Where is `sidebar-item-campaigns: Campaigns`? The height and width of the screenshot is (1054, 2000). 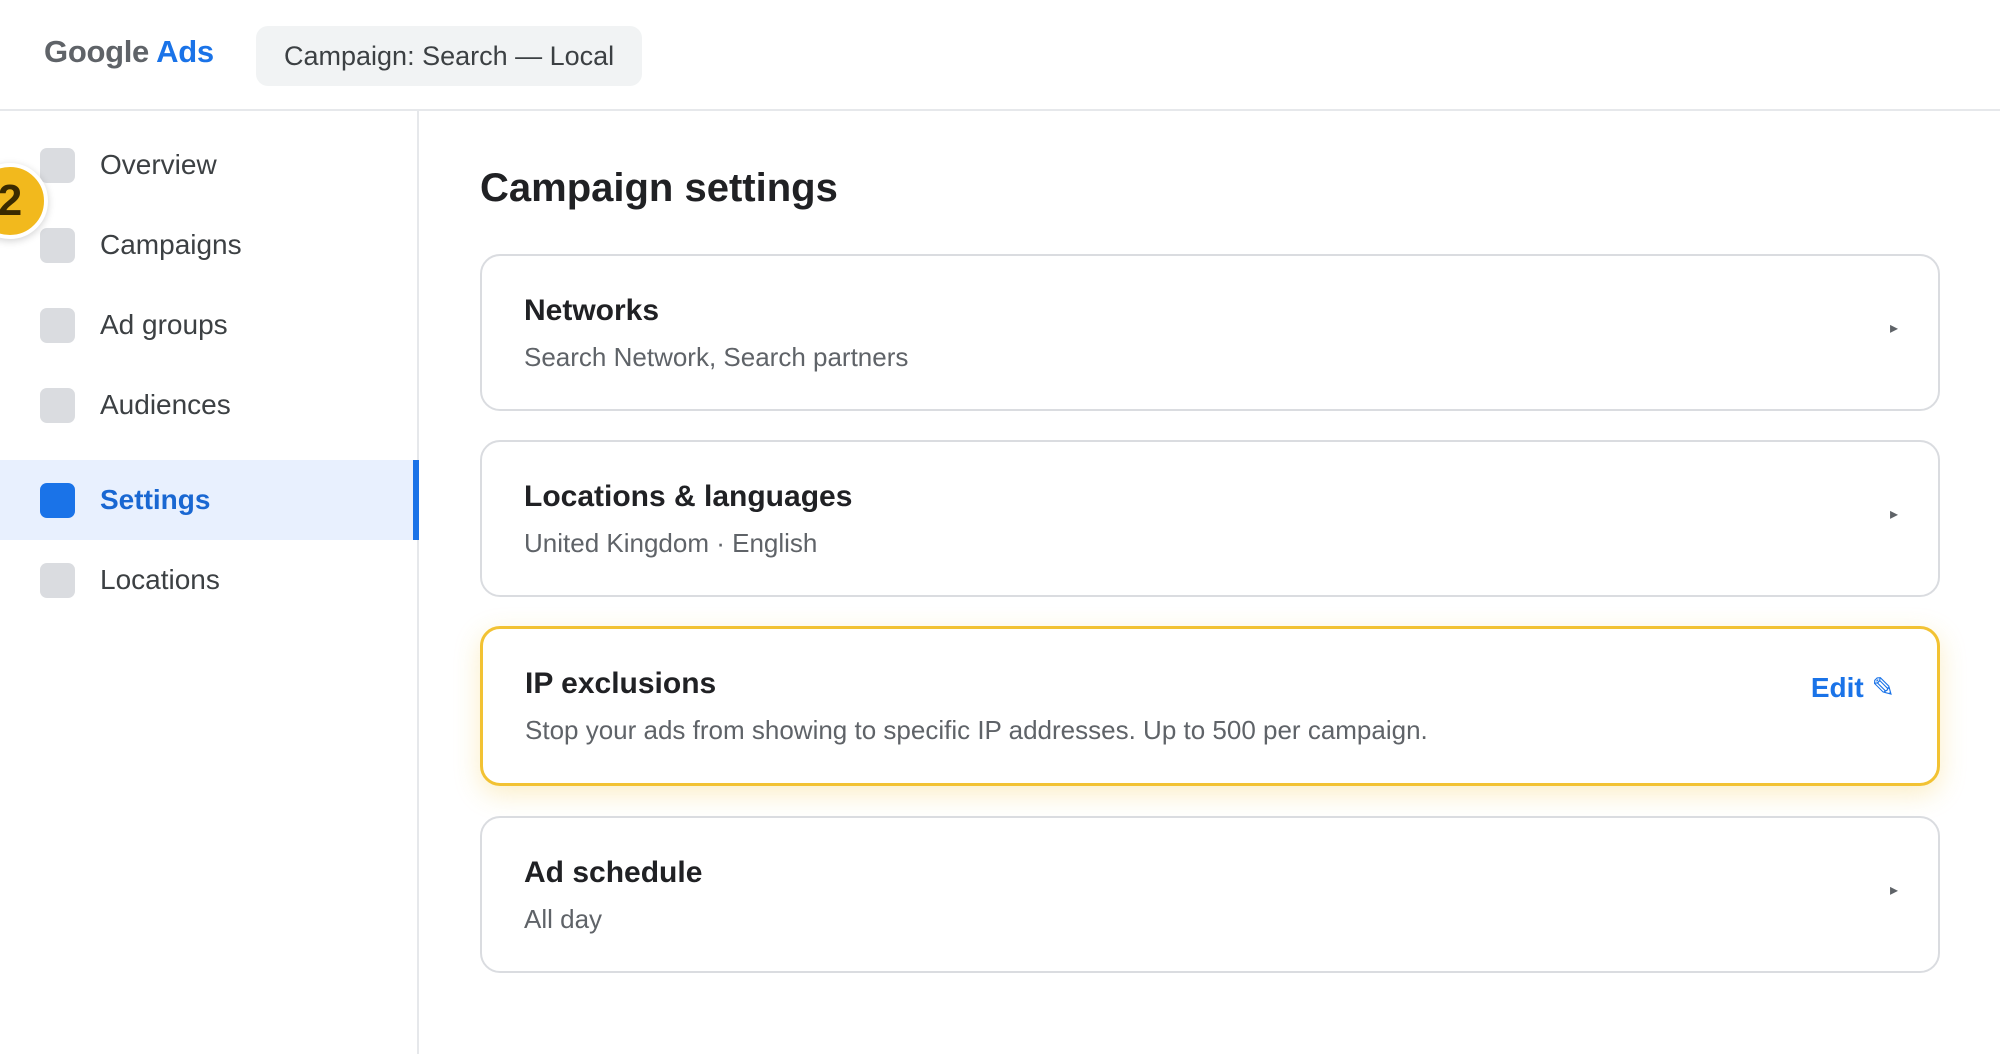 sidebar-item-campaigns: Campaigns is located at coordinates (209, 245).